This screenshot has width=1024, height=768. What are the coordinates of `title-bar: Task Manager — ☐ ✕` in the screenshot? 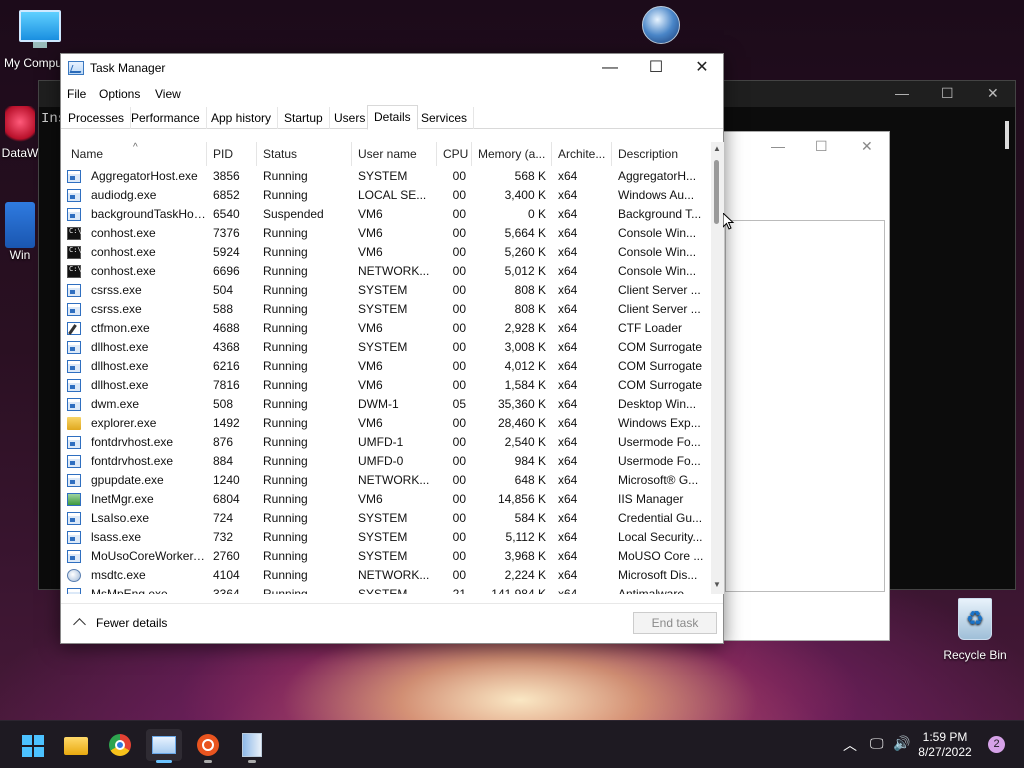 It's located at (392, 68).